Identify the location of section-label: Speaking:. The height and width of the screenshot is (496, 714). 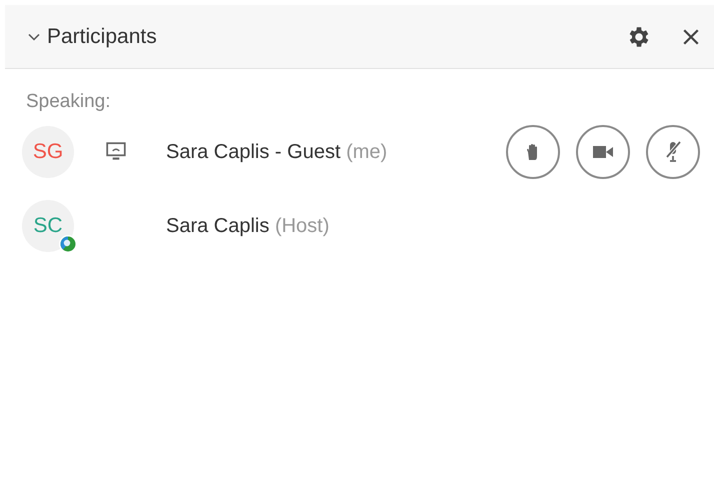
(69, 102).